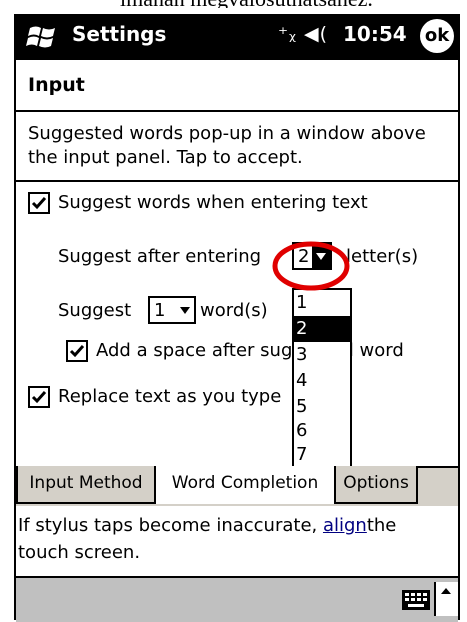 The width and height of the screenshot is (467, 622). I want to click on dropdown-option: 6, so click(322, 431).